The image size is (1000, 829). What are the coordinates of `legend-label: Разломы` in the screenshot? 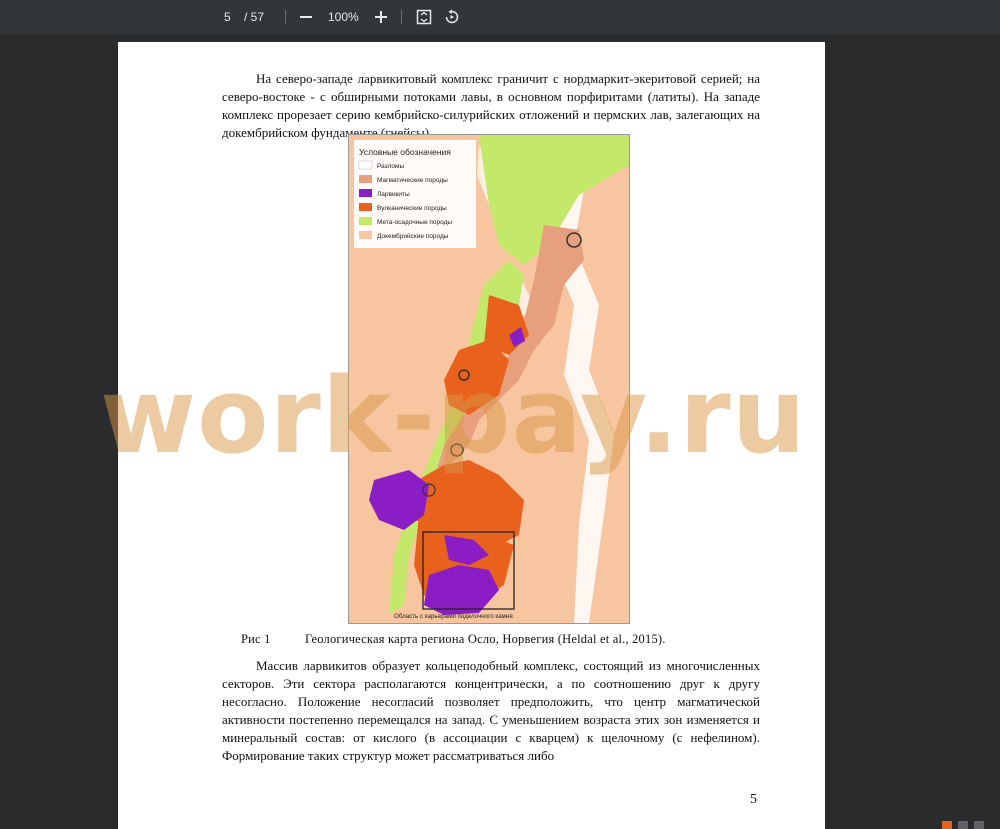 It's located at (391, 166).